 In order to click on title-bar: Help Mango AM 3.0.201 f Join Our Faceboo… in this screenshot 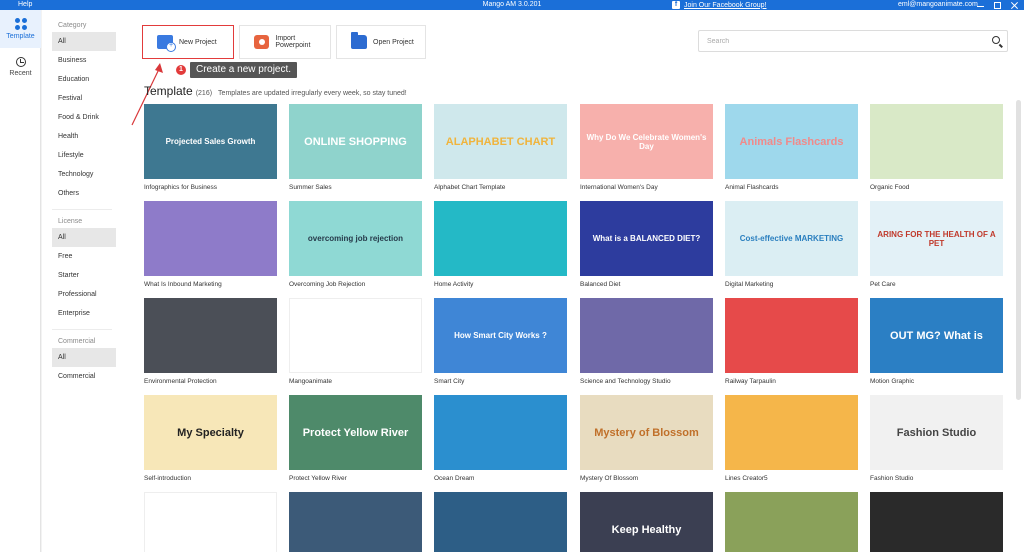, I will do `click(512, 5)`.